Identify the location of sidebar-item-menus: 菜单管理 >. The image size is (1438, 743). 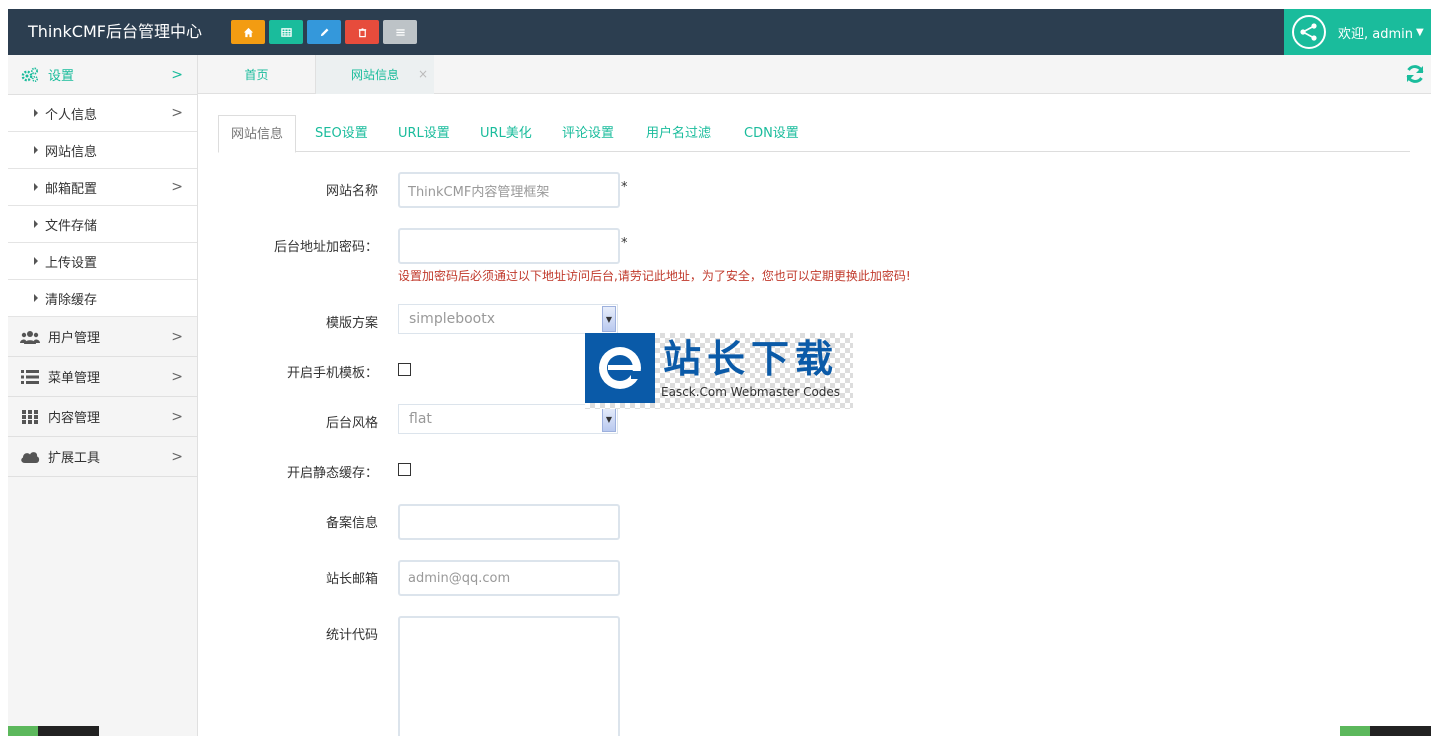
(102, 377).